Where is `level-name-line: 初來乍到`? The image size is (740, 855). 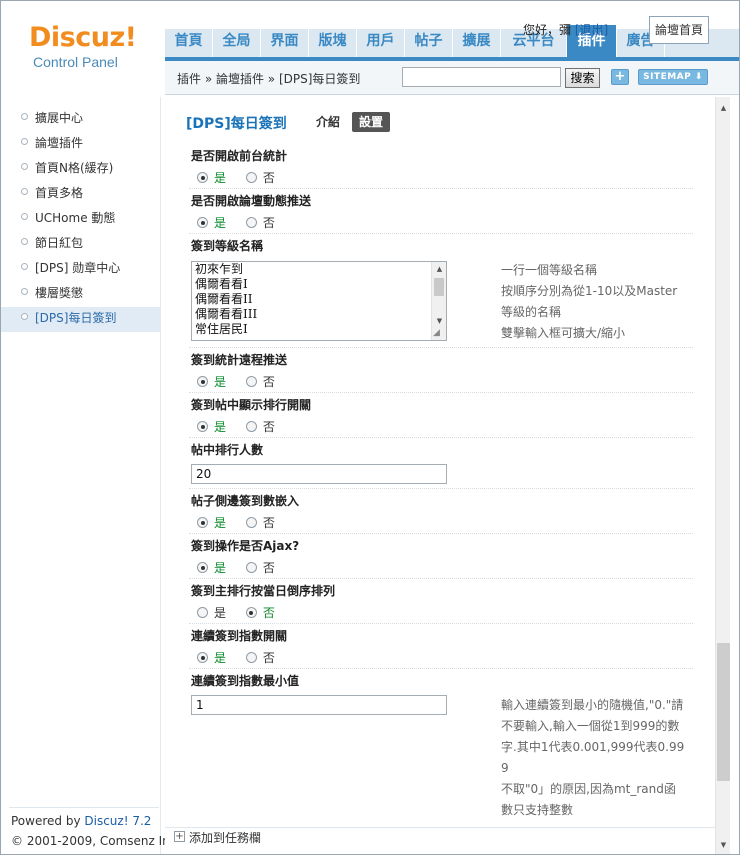 level-name-line: 初來乍到 is located at coordinates (219, 269).